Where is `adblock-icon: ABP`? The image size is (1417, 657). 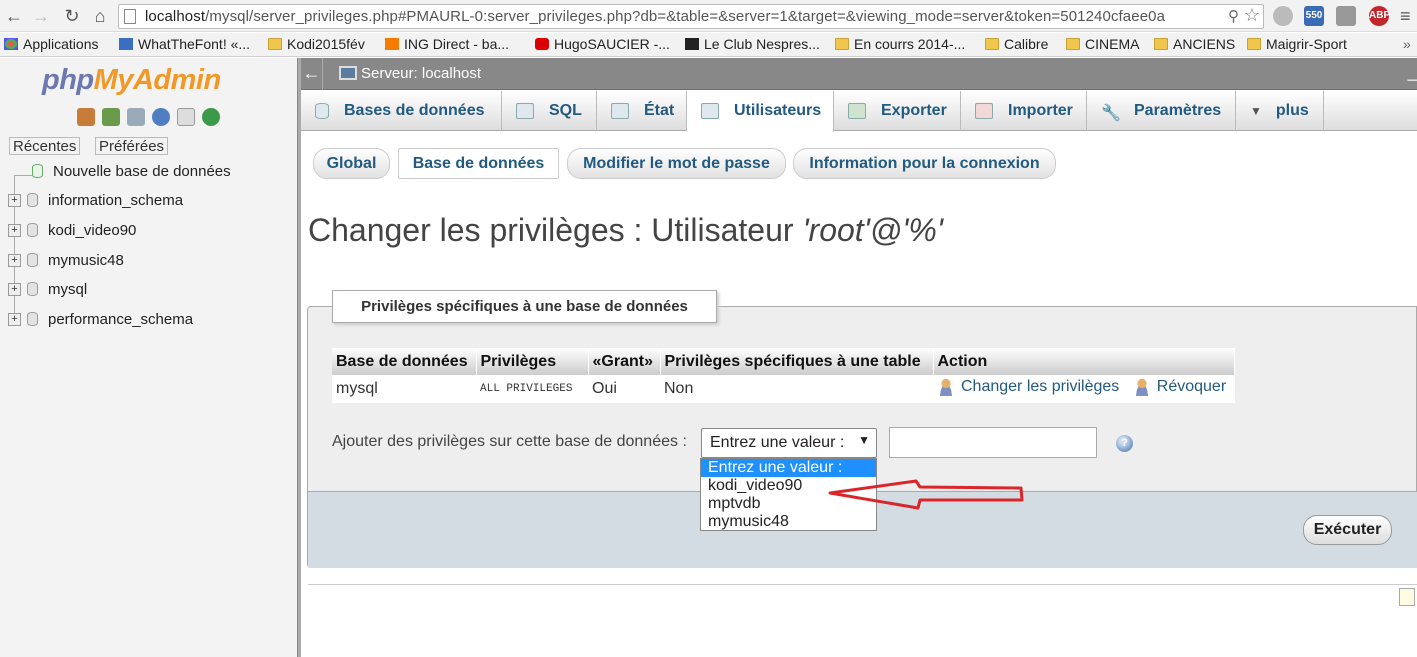 adblock-icon: ABP is located at coordinates (1379, 16).